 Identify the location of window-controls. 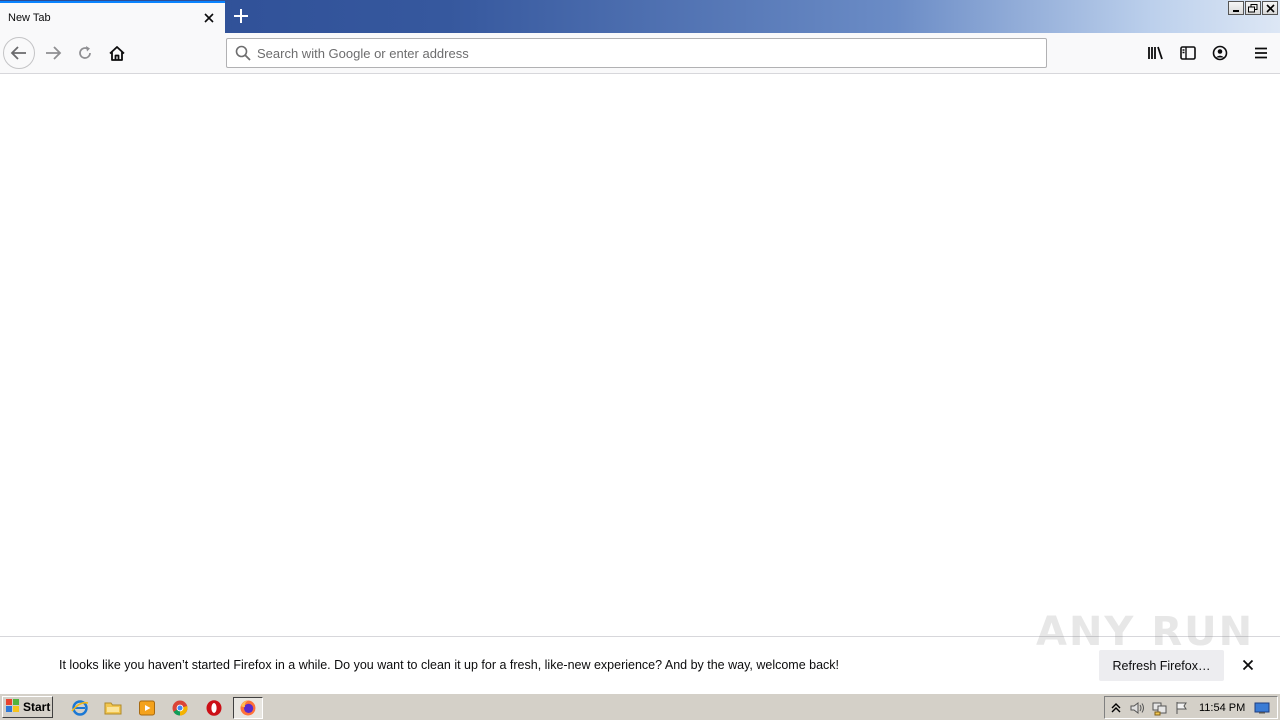
(1253, 8).